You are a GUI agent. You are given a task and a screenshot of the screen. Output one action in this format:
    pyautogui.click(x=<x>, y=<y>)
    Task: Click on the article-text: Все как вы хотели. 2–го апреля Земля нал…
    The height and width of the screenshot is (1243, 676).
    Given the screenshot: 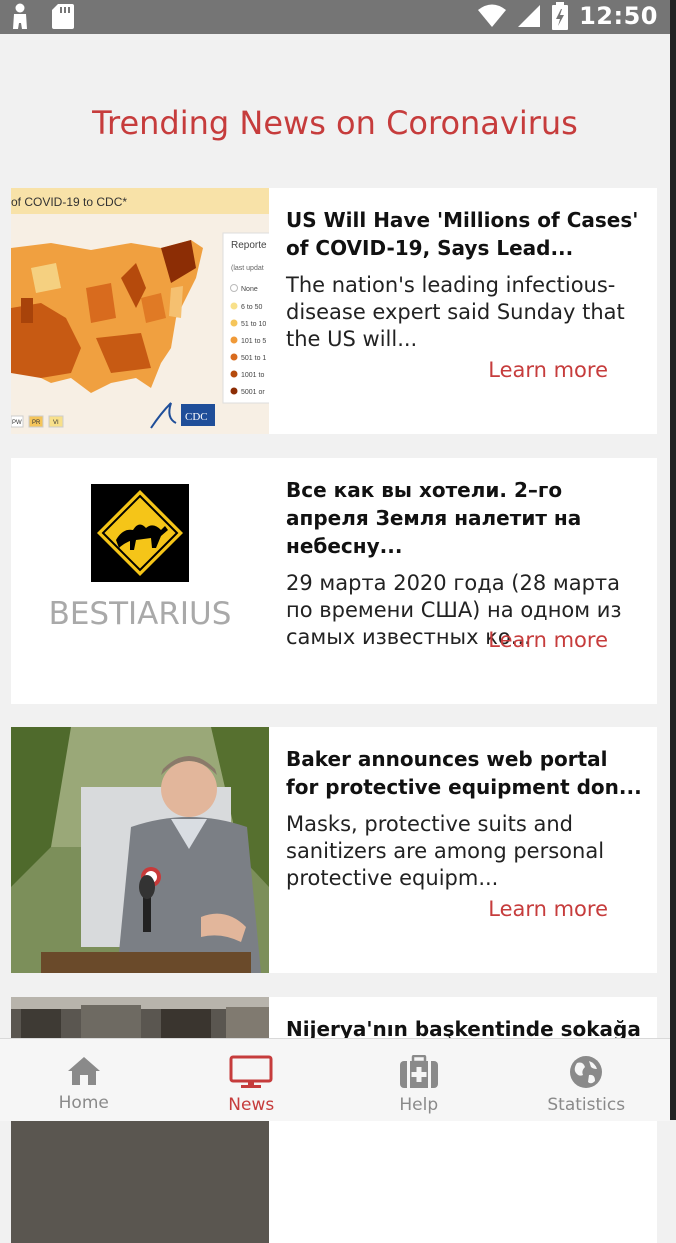 What is the action you would take?
    pyautogui.click(x=466, y=563)
    